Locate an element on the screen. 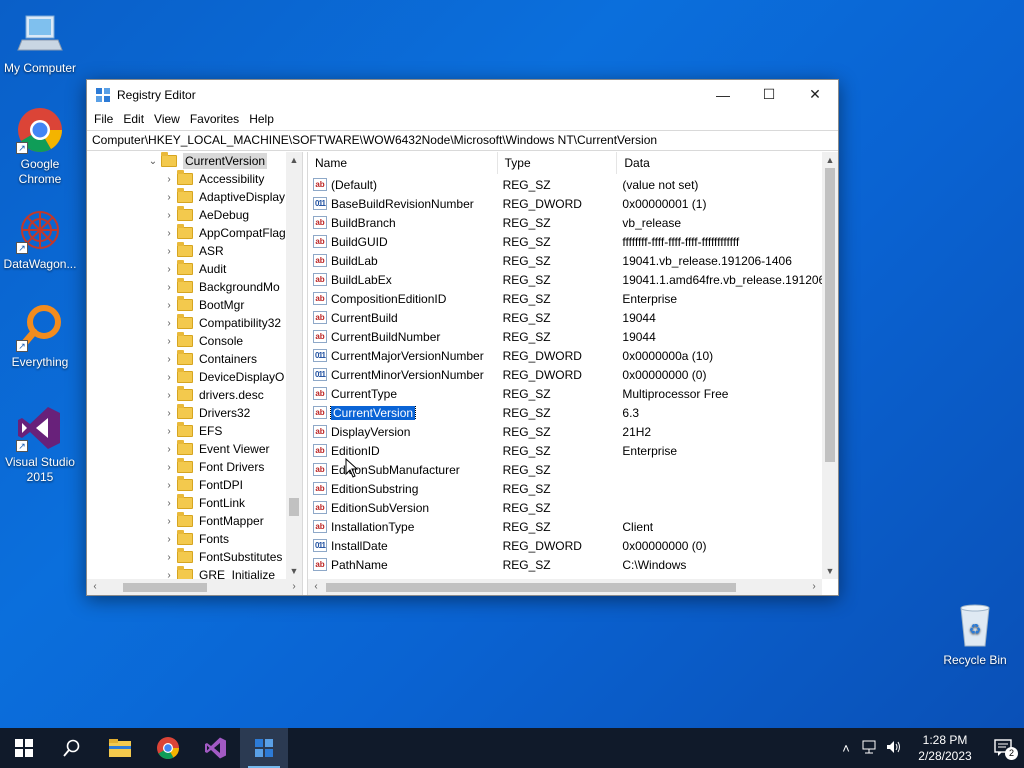 The width and height of the screenshot is (1024, 768). menu-edit: Edit is located at coordinates (133, 119).